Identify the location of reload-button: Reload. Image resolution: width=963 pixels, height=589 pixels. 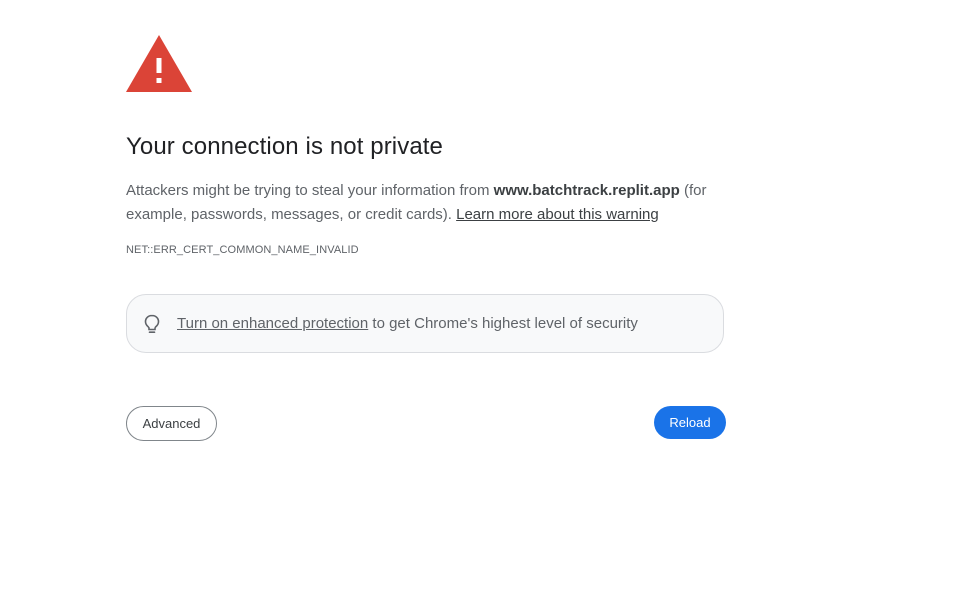
(690, 422).